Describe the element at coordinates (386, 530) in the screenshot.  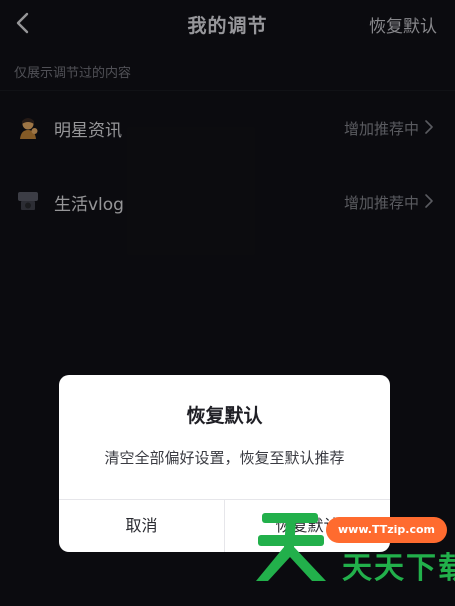
I see `watermark-url: www.TTzip.com` at that location.